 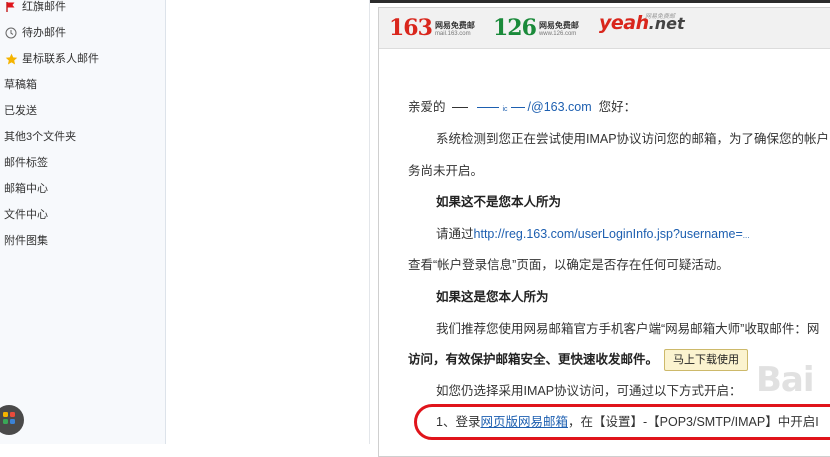 What do you see at coordinates (559, 107) in the screenshot?
I see `recipient-email: /@163.com` at bounding box center [559, 107].